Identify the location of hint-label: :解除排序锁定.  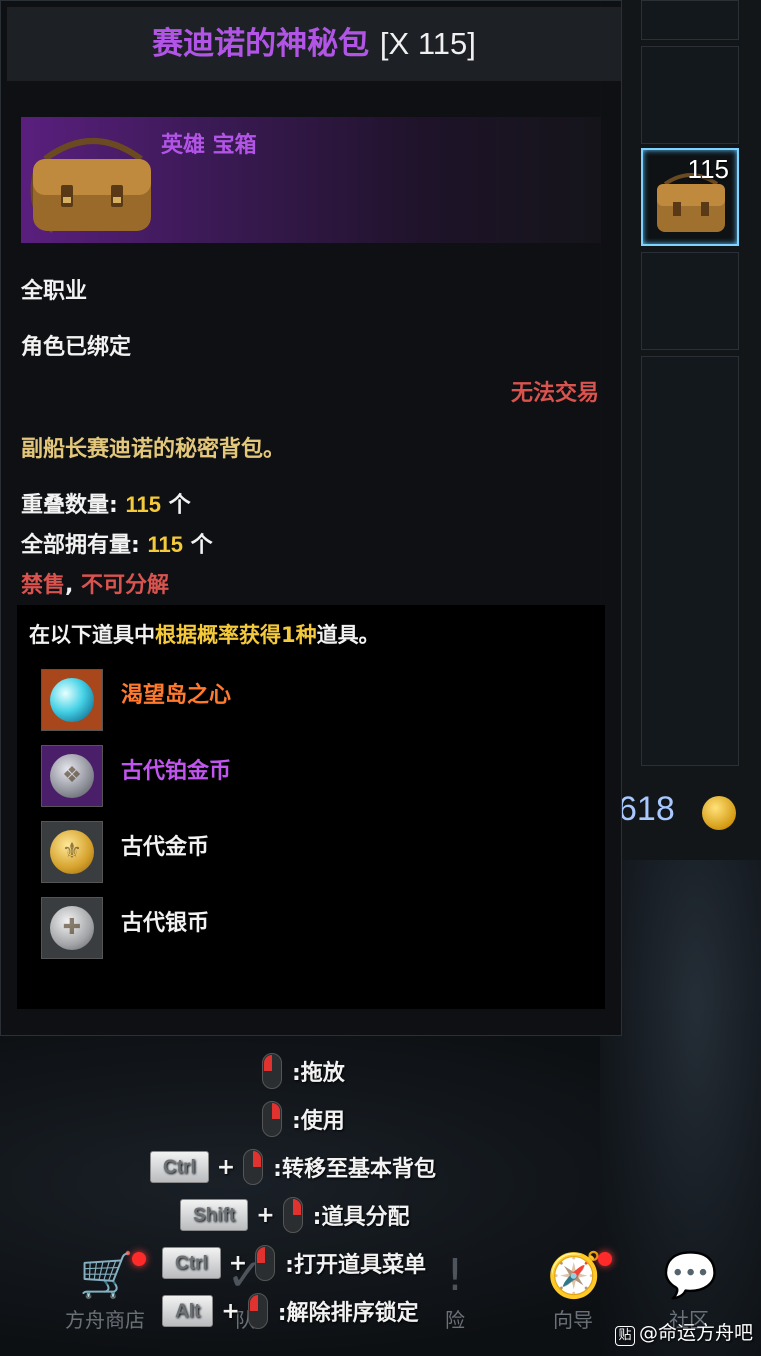
(348, 1313).